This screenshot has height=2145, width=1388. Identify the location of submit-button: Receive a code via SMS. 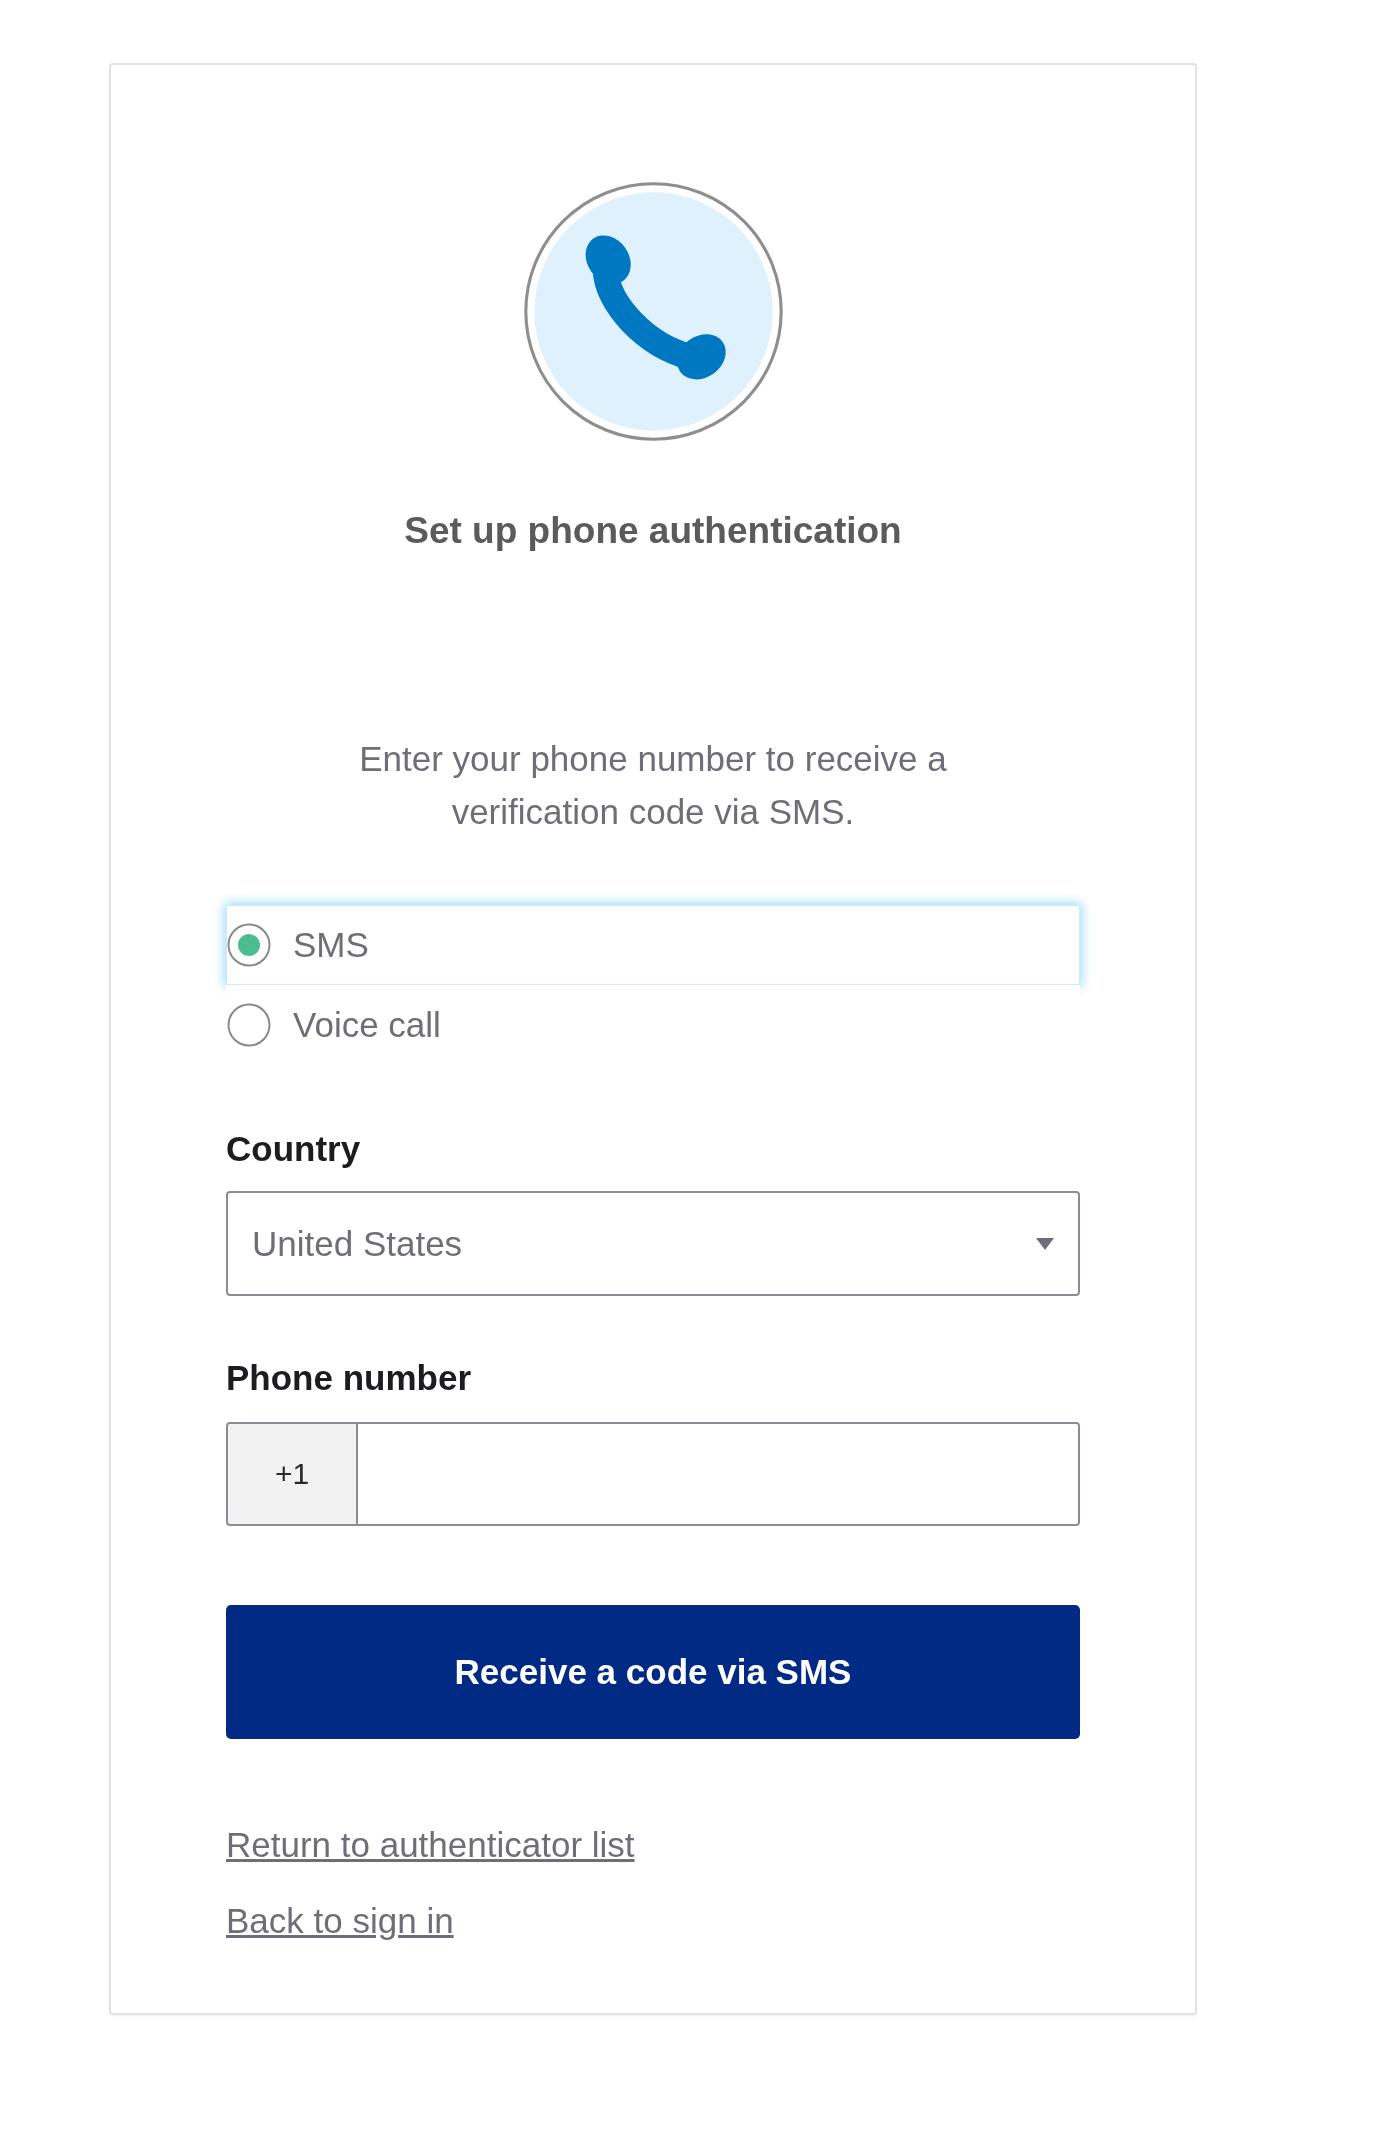
(653, 1672).